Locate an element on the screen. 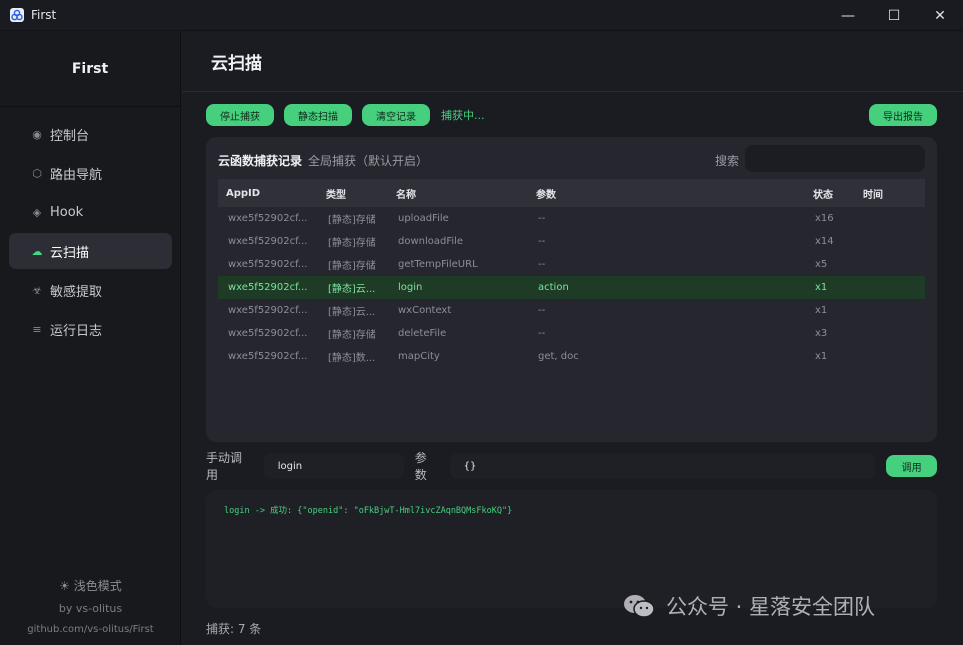 Image resolution: width=963 pixels, height=645 pixels. capture-count: 捕获: 7 条 is located at coordinates (234, 629).